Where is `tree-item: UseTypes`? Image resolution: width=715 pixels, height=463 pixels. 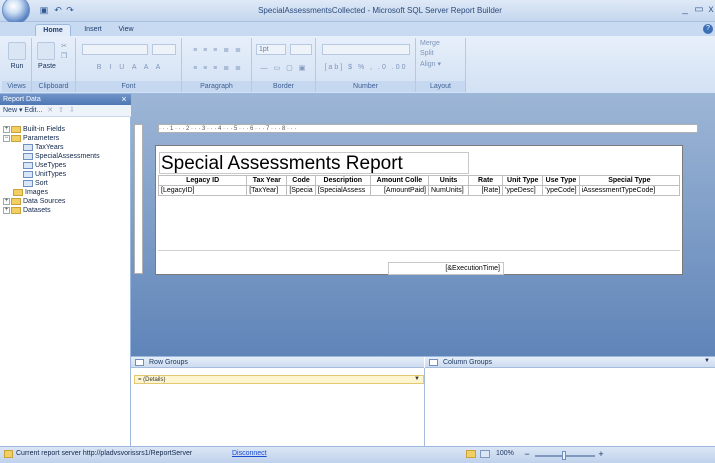
tree-item: UseTypes is located at coordinates (66, 165).